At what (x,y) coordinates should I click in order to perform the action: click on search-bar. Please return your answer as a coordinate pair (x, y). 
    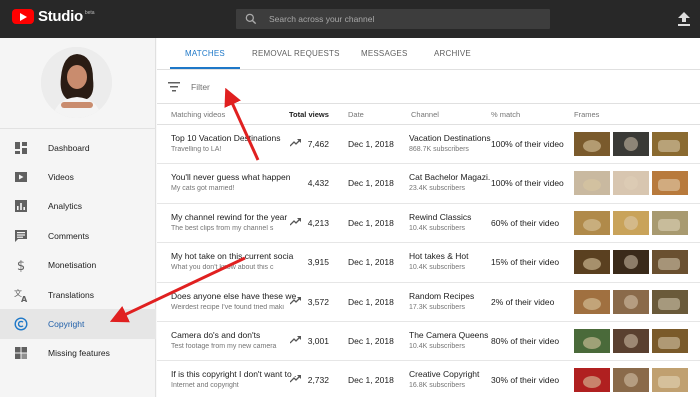
    Looking at the image, I should click on (393, 19).